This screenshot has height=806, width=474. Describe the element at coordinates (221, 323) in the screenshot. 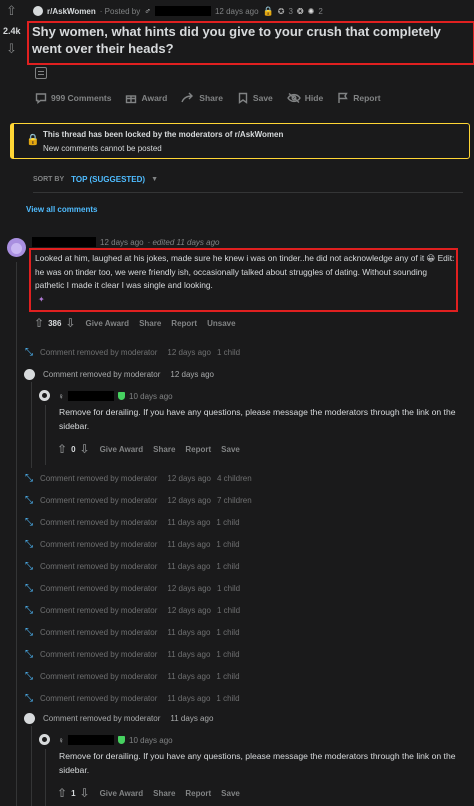

I see `unsave-button: Unsave` at that location.